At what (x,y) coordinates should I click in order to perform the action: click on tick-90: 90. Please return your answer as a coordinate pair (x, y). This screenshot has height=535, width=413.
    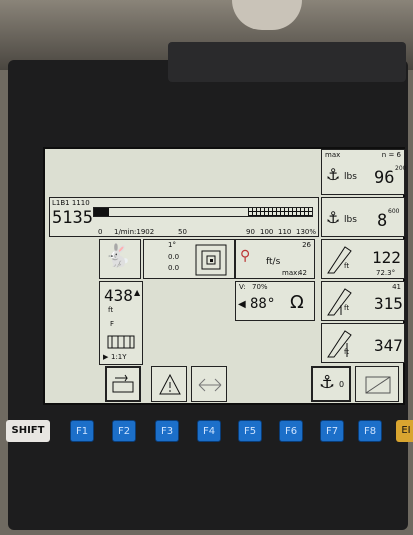
    Looking at the image, I should click on (250, 232).